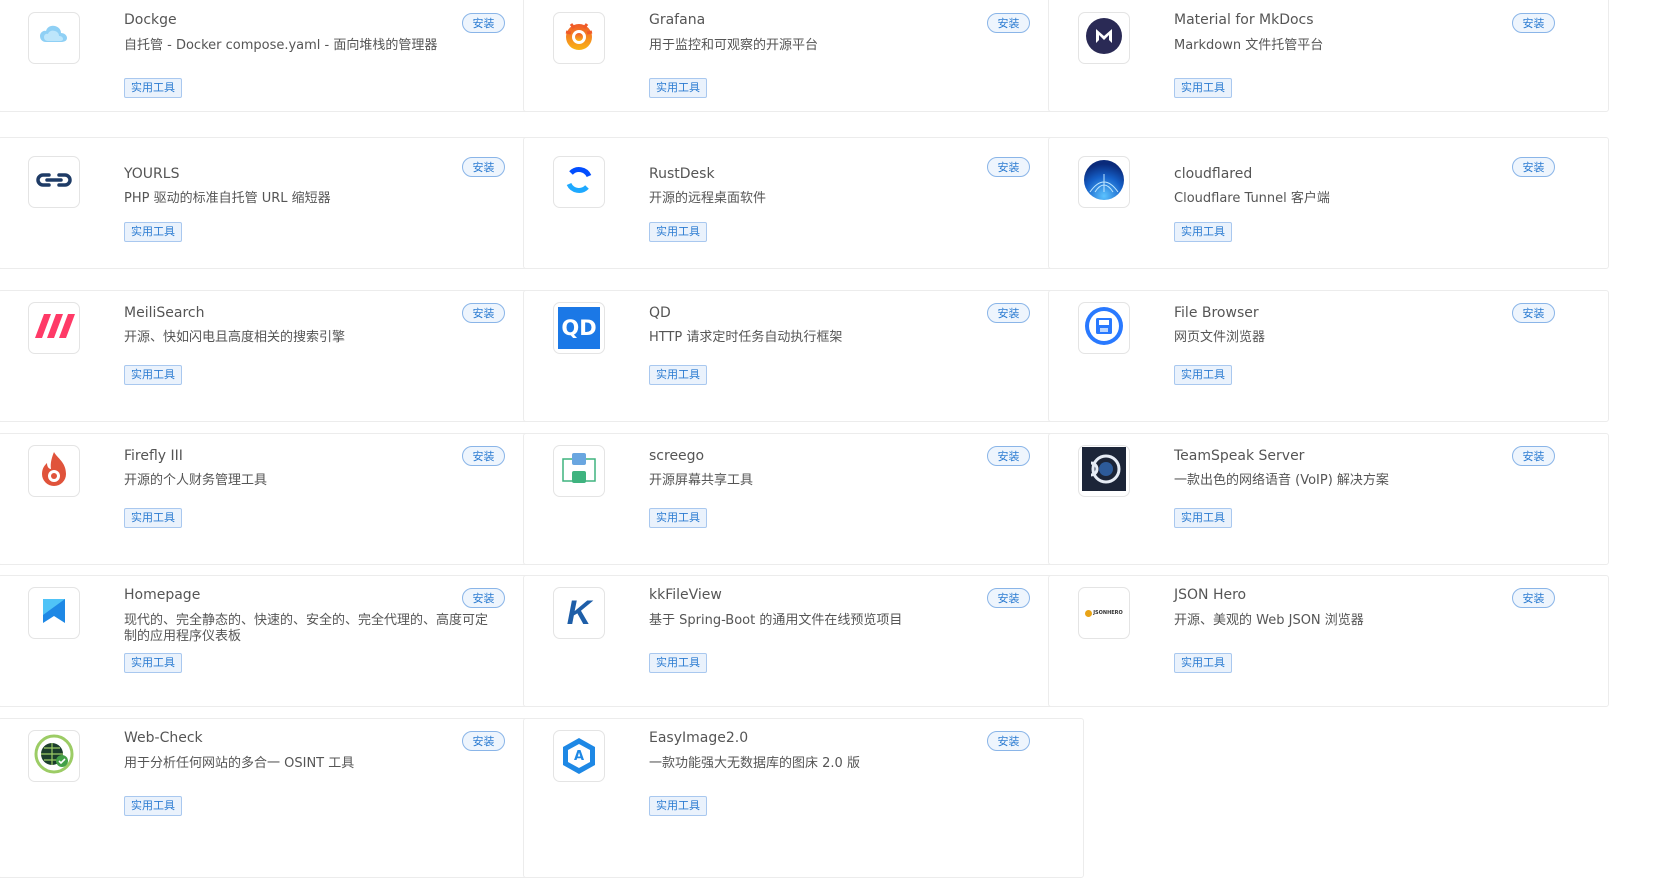  Describe the element at coordinates (279, 356) in the screenshot. I see `app-card-meilisearch: MeiliSearch 开源、快如闪电且高度相关的搜索引擎 安装 实用工具` at that location.